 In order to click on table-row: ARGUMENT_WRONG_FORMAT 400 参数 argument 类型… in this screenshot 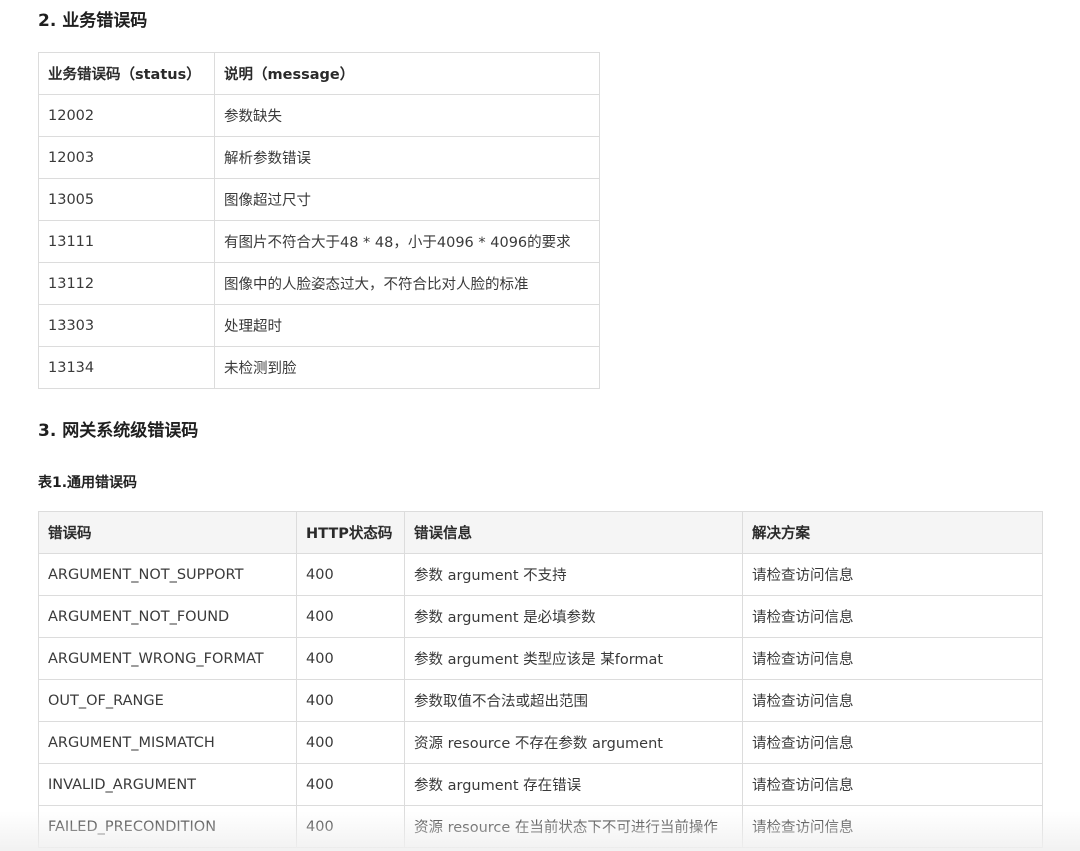, I will do `click(540, 658)`.